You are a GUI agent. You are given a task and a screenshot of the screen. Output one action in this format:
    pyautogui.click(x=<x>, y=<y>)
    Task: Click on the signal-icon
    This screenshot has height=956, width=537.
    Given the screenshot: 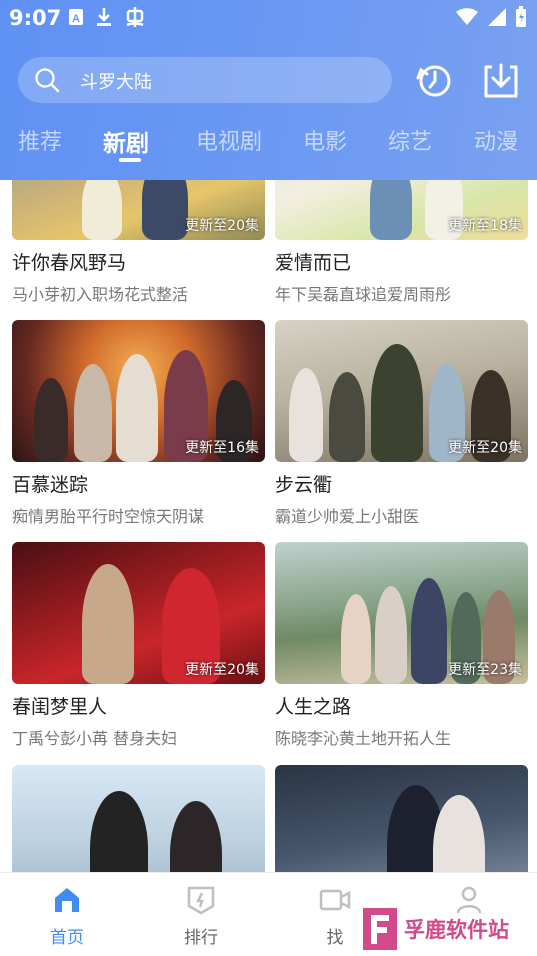 What is the action you would take?
    pyautogui.click(x=497, y=17)
    